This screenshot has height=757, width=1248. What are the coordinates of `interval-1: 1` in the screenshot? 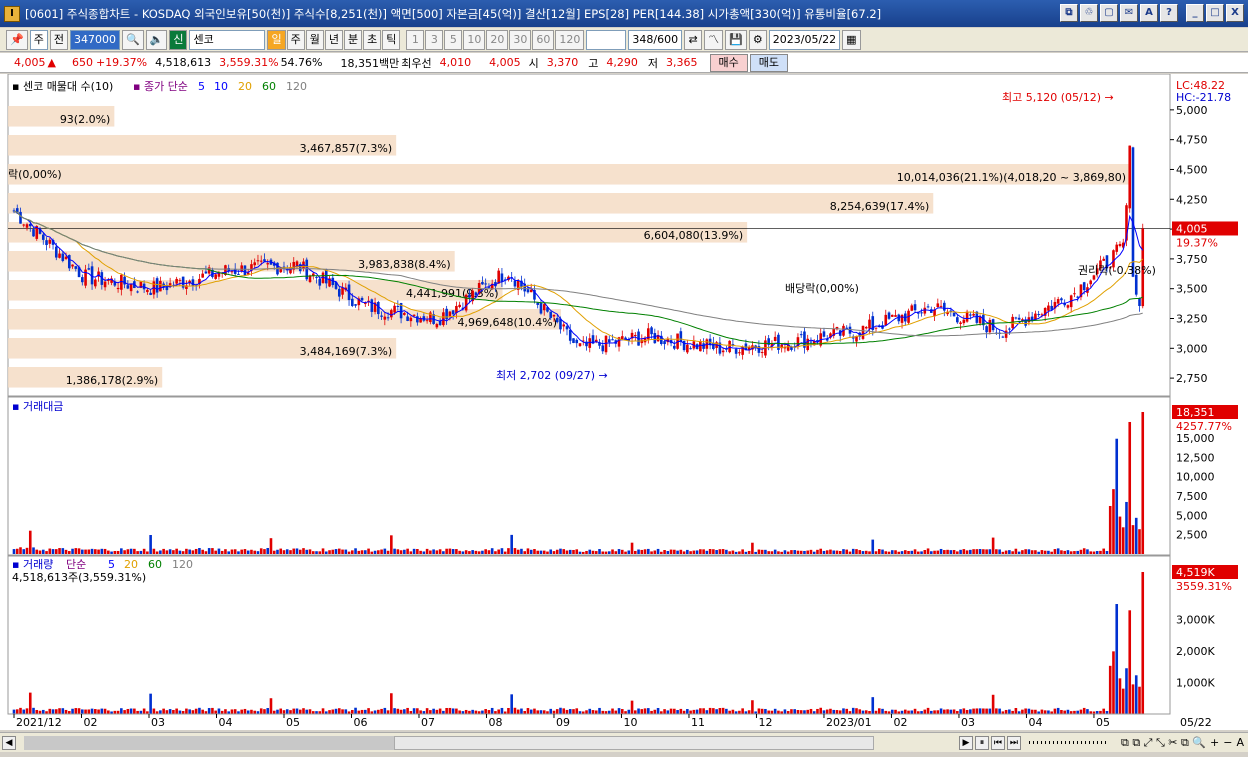 It's located at (415, 39).